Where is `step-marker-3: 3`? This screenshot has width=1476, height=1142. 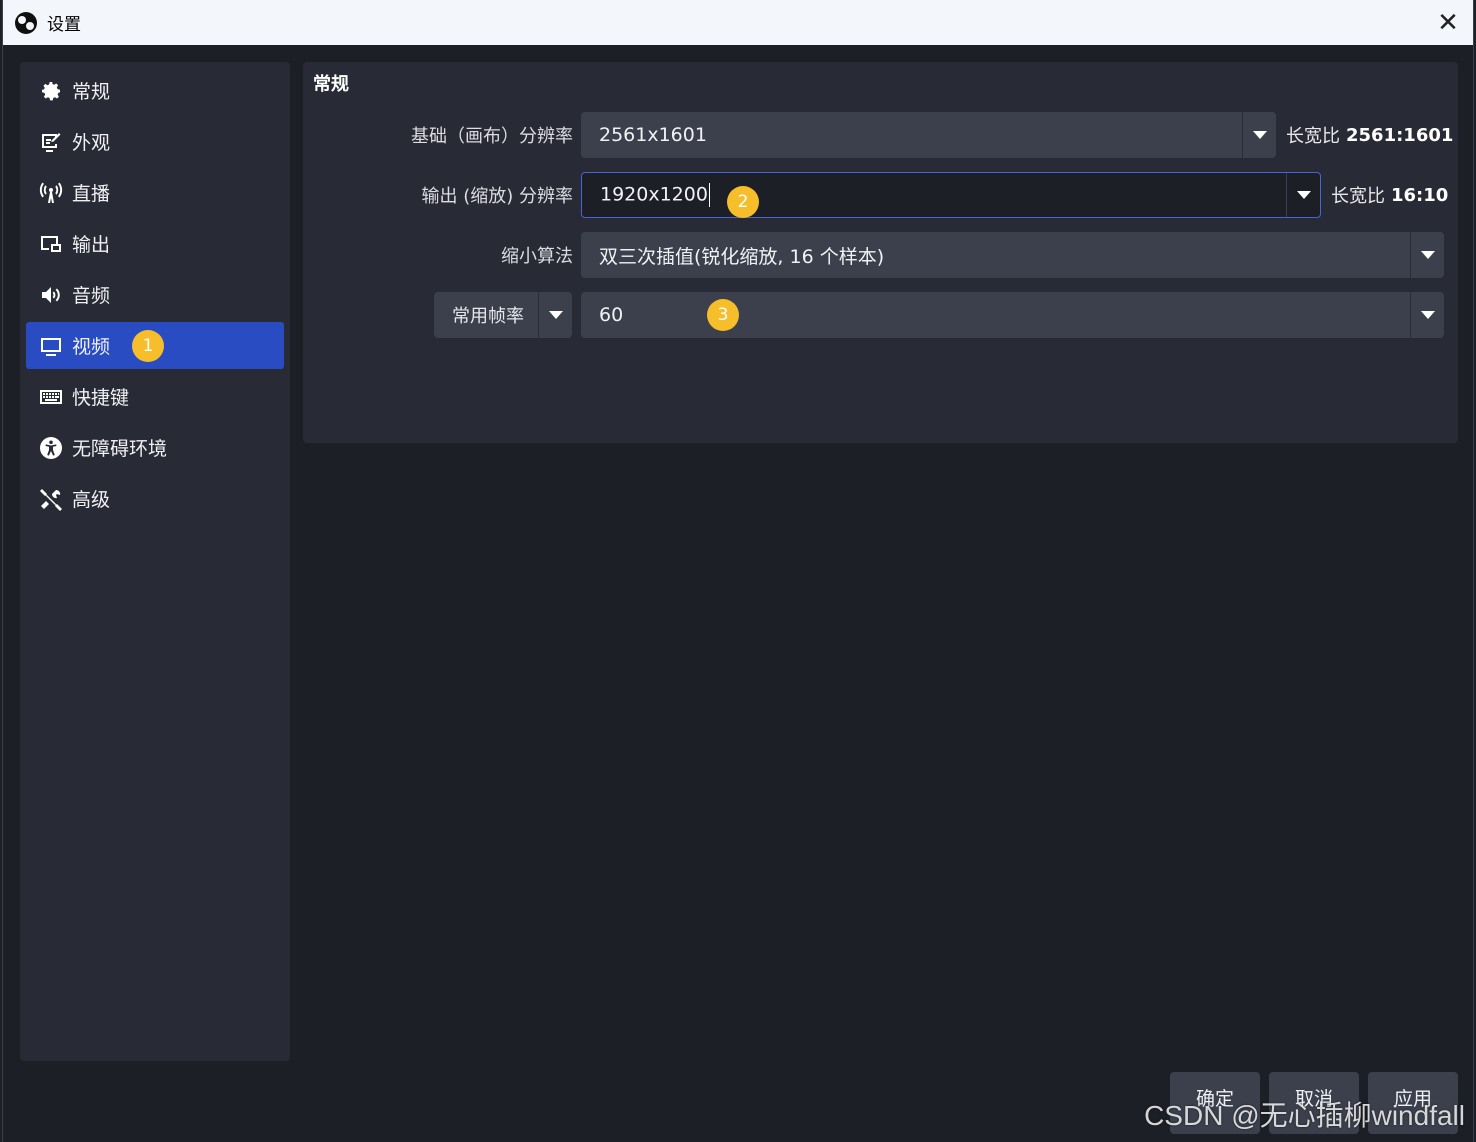
step-marker-3: 3 is located at coordinates (723, 315).